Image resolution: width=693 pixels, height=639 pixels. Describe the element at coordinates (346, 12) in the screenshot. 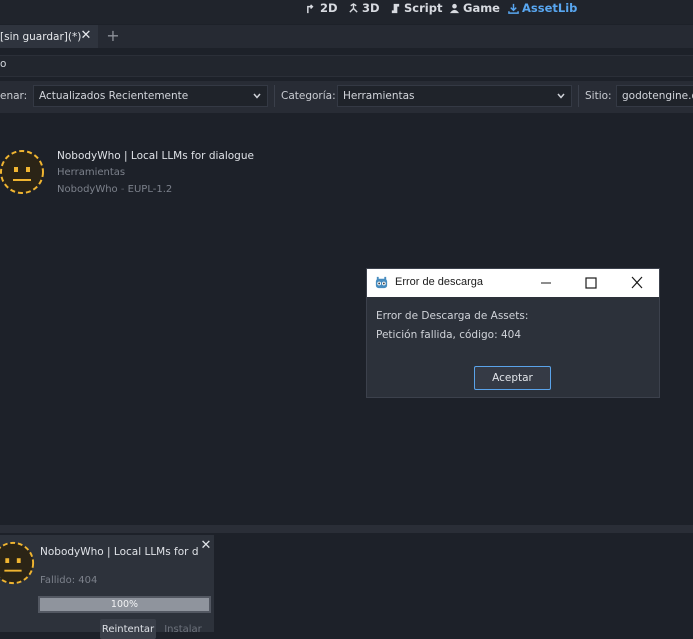

I see `main-screen-bar` at that location.